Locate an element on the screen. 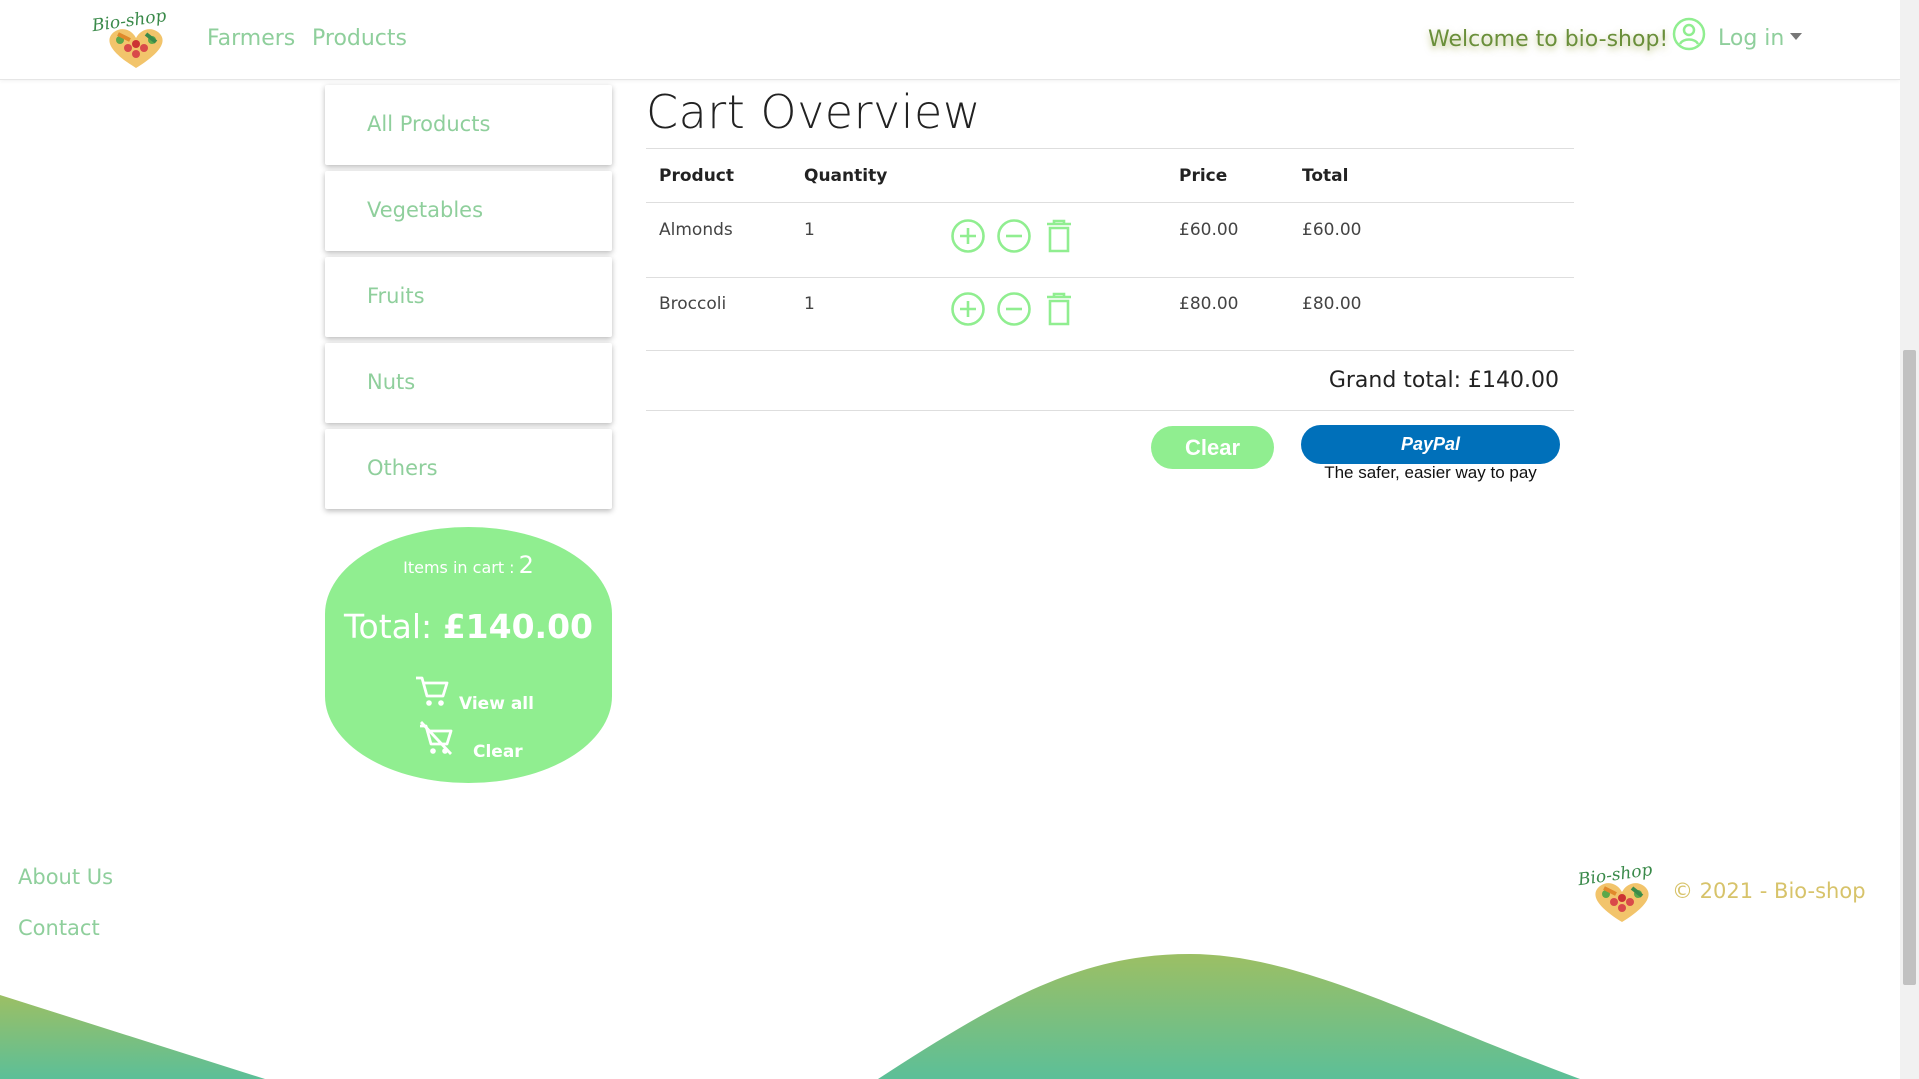 The width and height of the screenshot is (1919, 1079). footer-about-link: About Us is located at coordinates (65, 877).